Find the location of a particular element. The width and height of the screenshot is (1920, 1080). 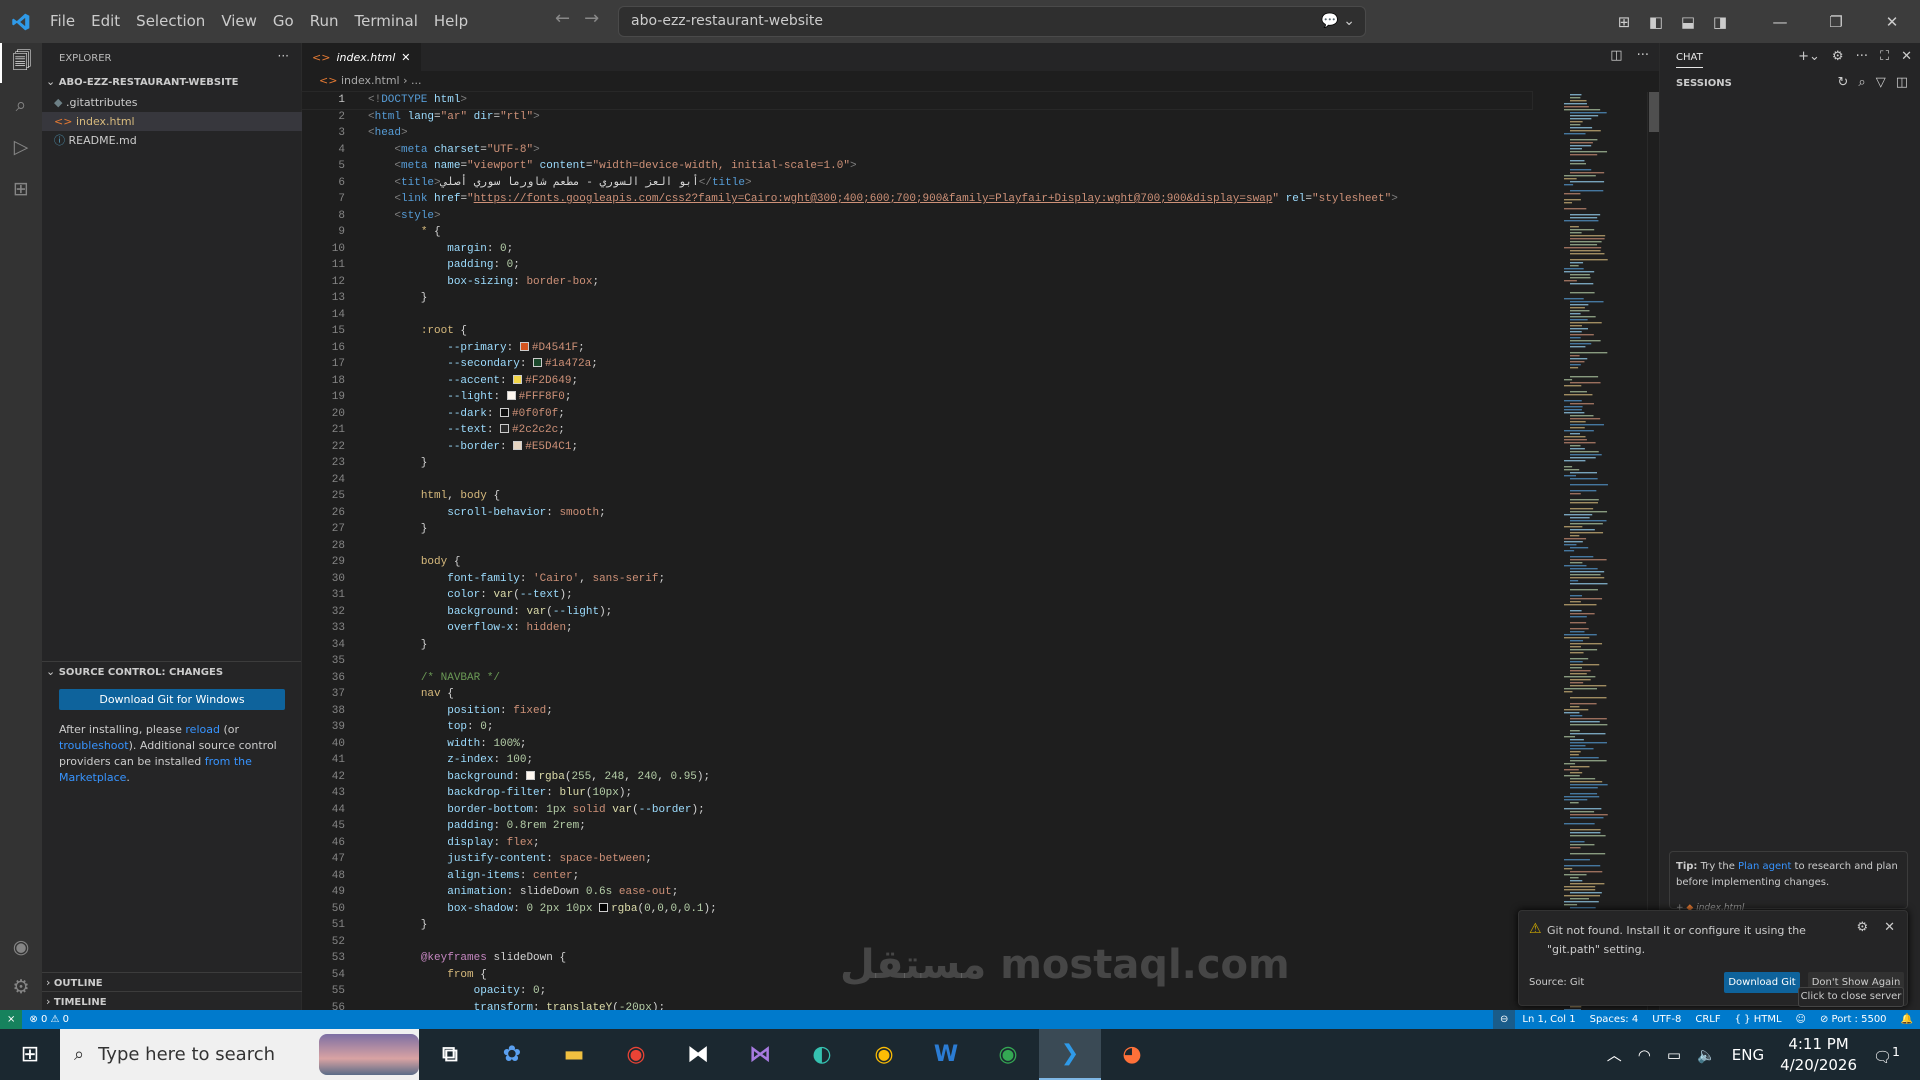

code-line: 9 * { is located at coordinates (917, 232).